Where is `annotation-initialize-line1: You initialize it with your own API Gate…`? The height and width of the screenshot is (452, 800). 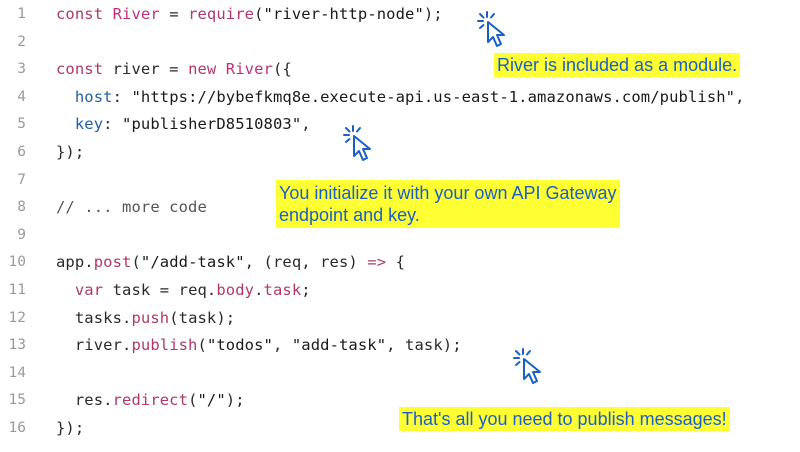
annotation-initialize-line1: You initialize it with your own API Gate… is located at coordinates (448, 193).